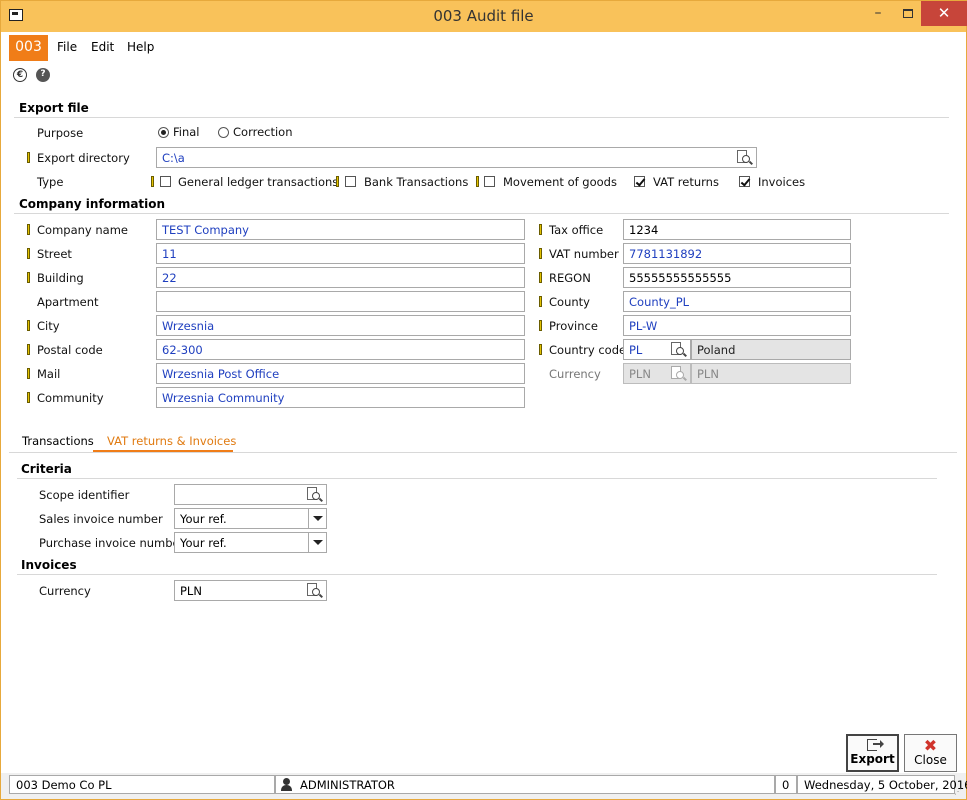 The height and width of the screenshot is (800, 967). Describe the element at coordinates (930, 753) in the screenshot. I see `close-button: ✖ Close` at that location.